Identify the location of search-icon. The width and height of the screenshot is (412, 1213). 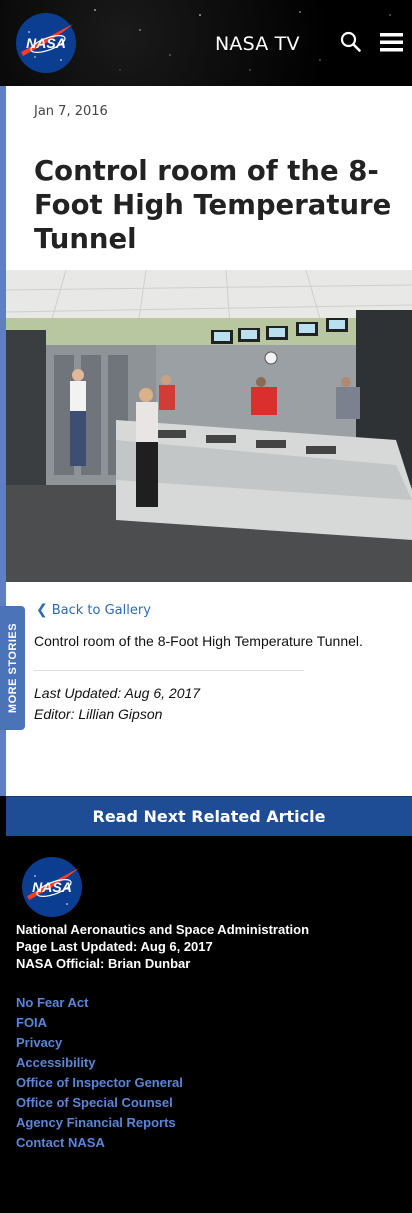
(351, 42).